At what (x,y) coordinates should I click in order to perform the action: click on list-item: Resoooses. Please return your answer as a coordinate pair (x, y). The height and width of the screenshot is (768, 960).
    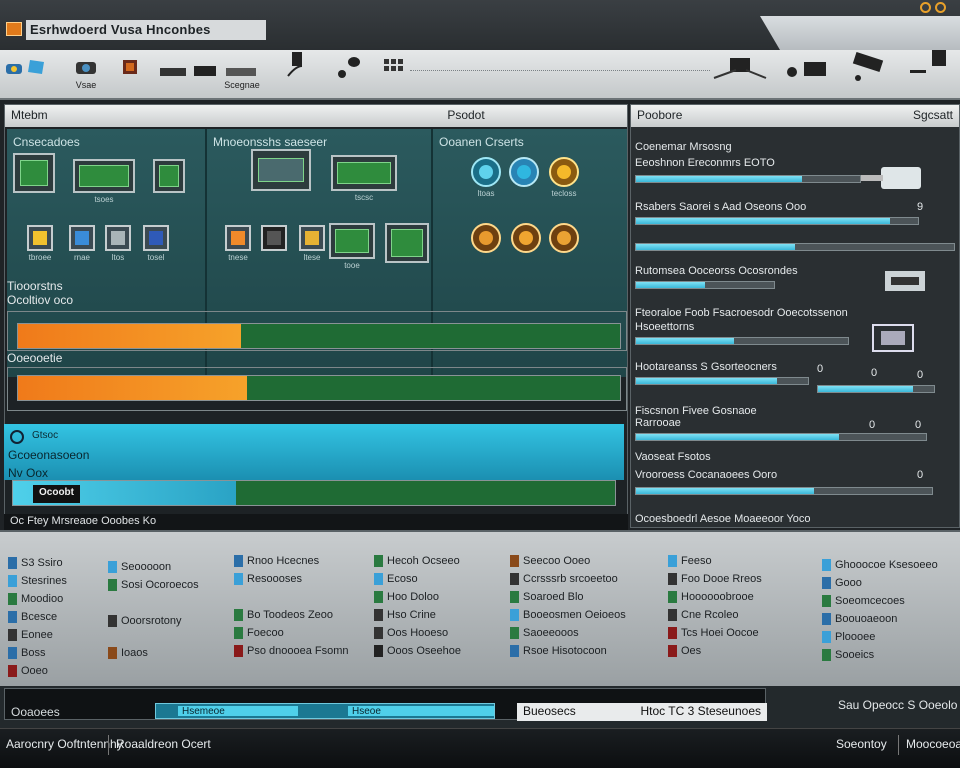
    Looking at the image, I should click on (291, 579).